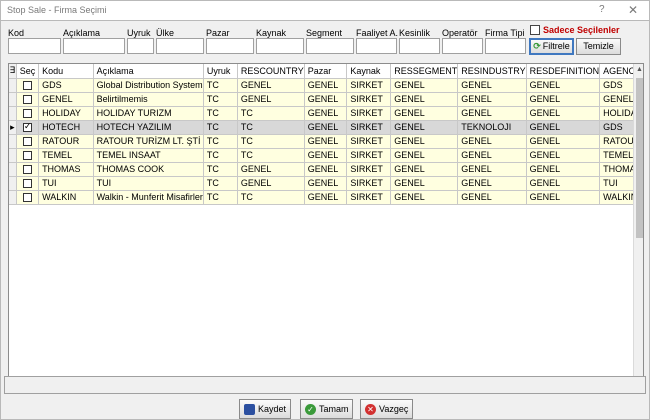 The image size is (650, 420). I want to click on close-button: ✕, so click(633, 10).